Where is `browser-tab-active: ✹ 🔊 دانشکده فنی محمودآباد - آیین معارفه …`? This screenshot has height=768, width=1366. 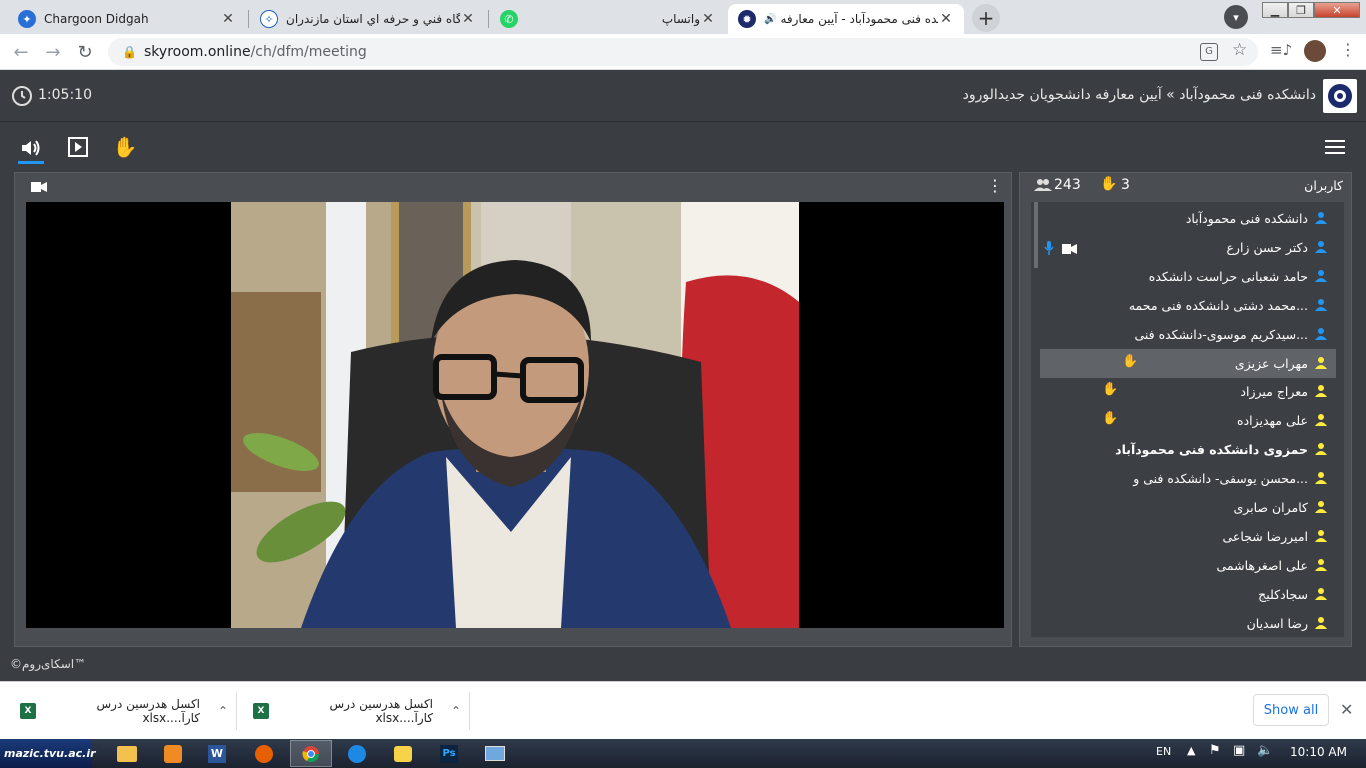 browser-tab-active: ✹ 🔊 دانشکده فنی محمودآباد - آیین معارفه … is located at coordinates (846, 19).